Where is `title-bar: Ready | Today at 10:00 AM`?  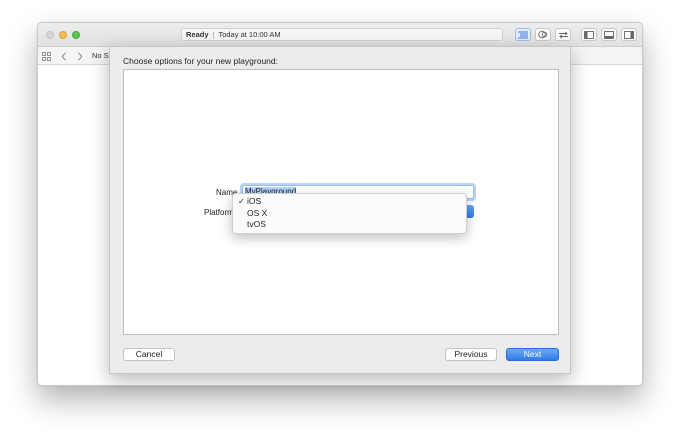 title-bar: Ready | Today at 10:00 AM is located at coordinates (340, 35).